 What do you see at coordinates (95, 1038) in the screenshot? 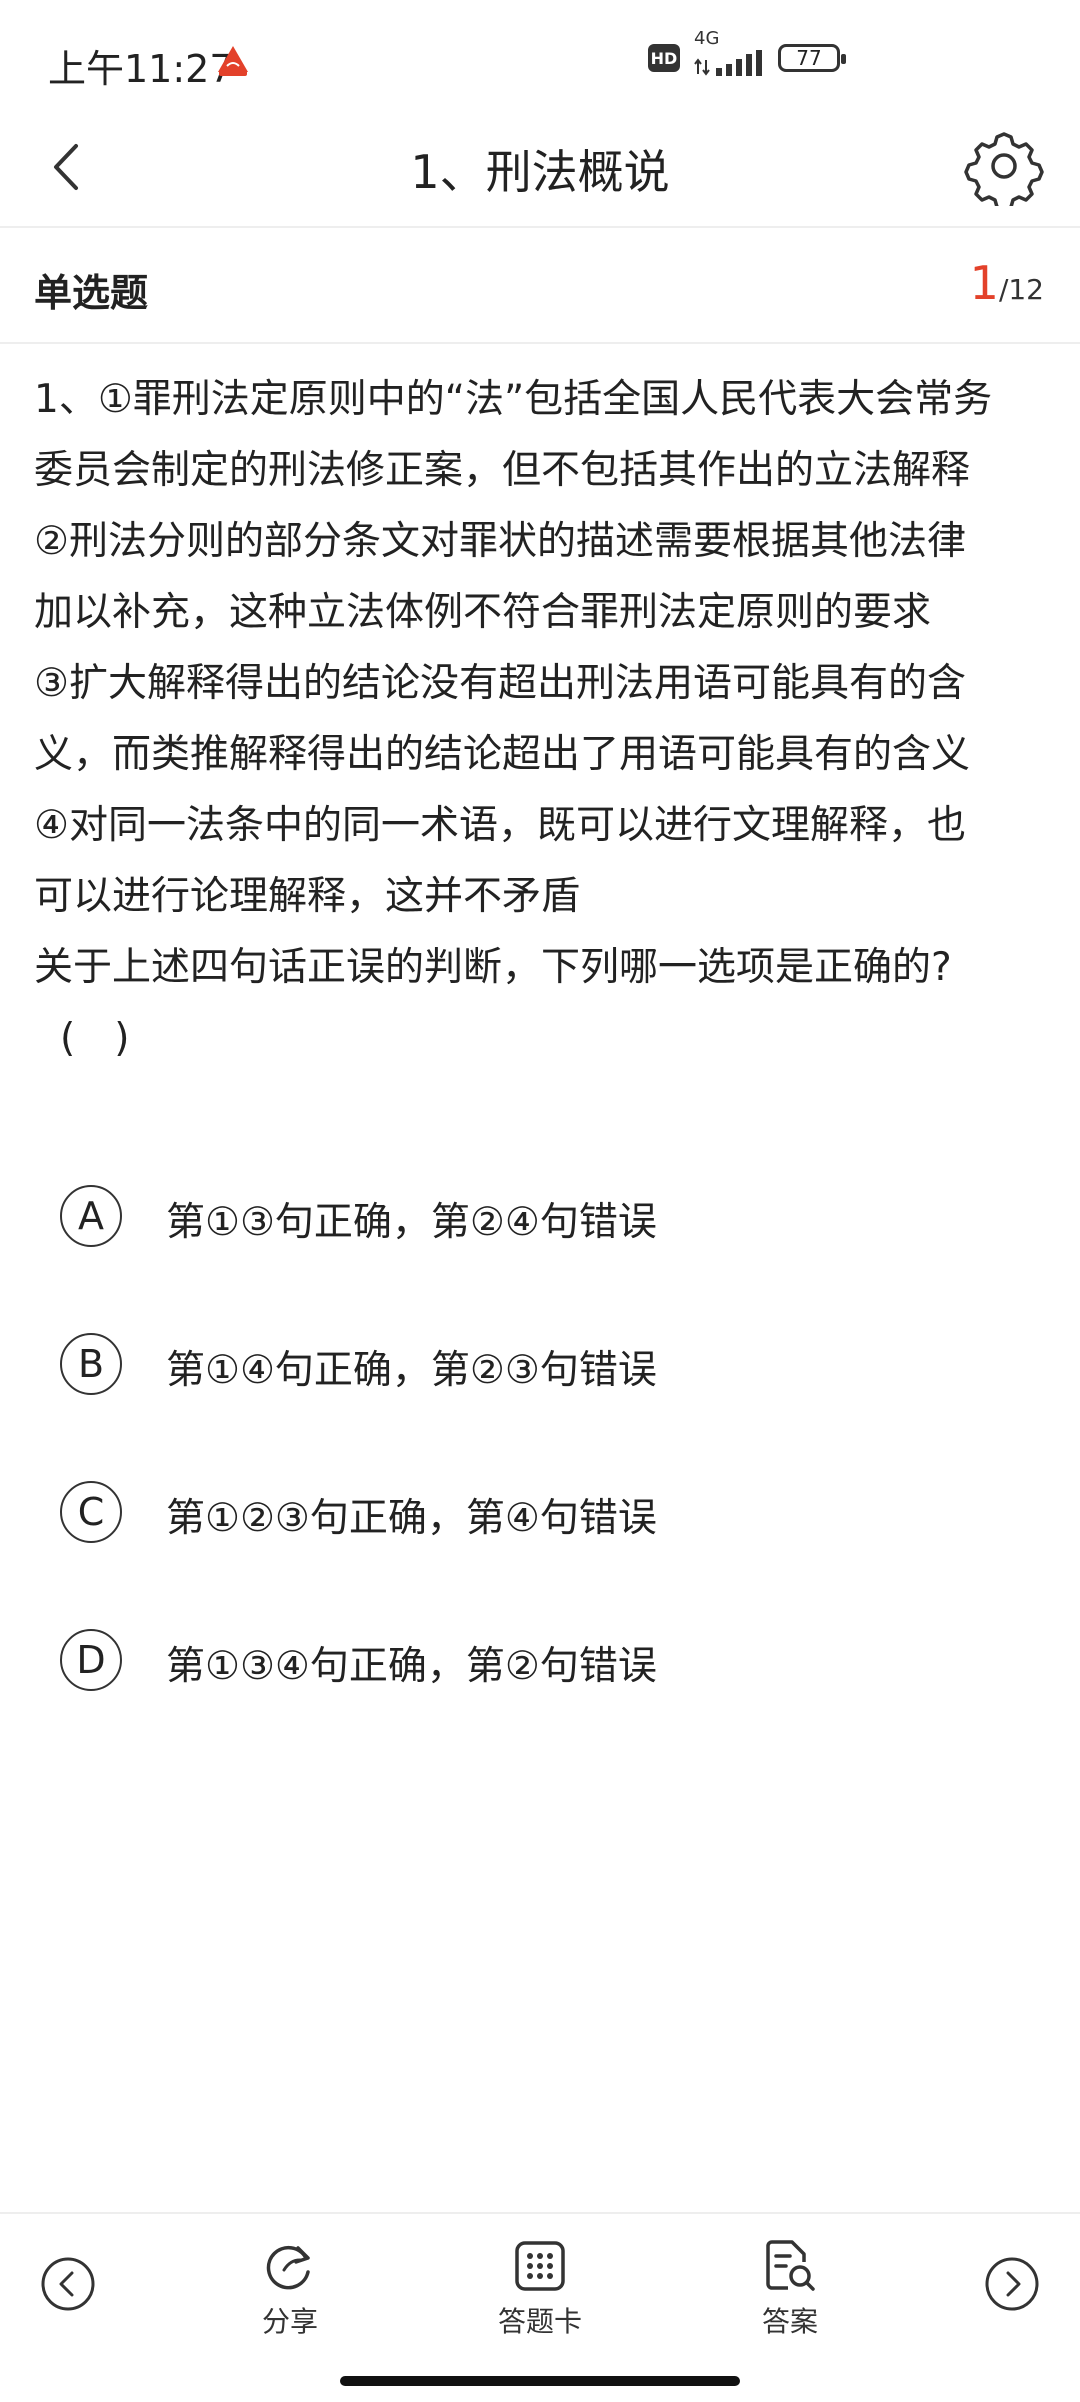
I see `answer-blank: ( )` at bounding box center [95, 1038].